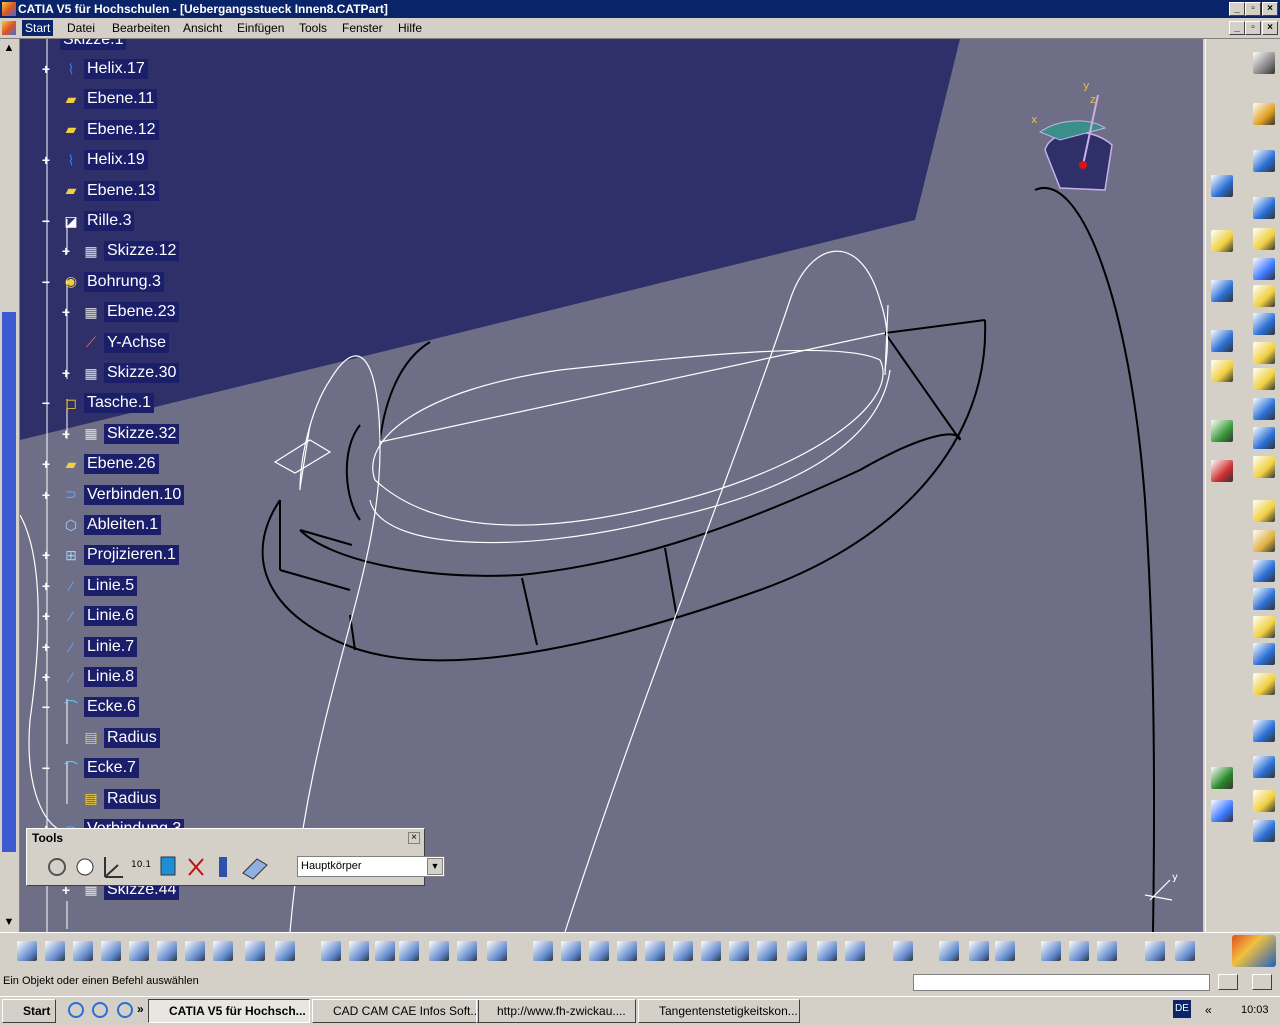 This screenshot has height=1025, width=1280. I want to click on tree-node: ⊞ Projizieren.1, so click(119, 555).